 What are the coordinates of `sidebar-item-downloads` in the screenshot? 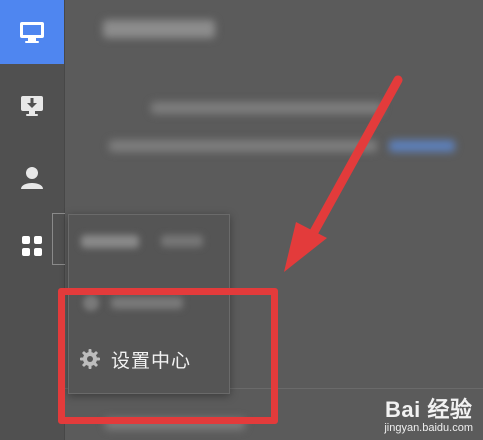 It's located at (32, 106).